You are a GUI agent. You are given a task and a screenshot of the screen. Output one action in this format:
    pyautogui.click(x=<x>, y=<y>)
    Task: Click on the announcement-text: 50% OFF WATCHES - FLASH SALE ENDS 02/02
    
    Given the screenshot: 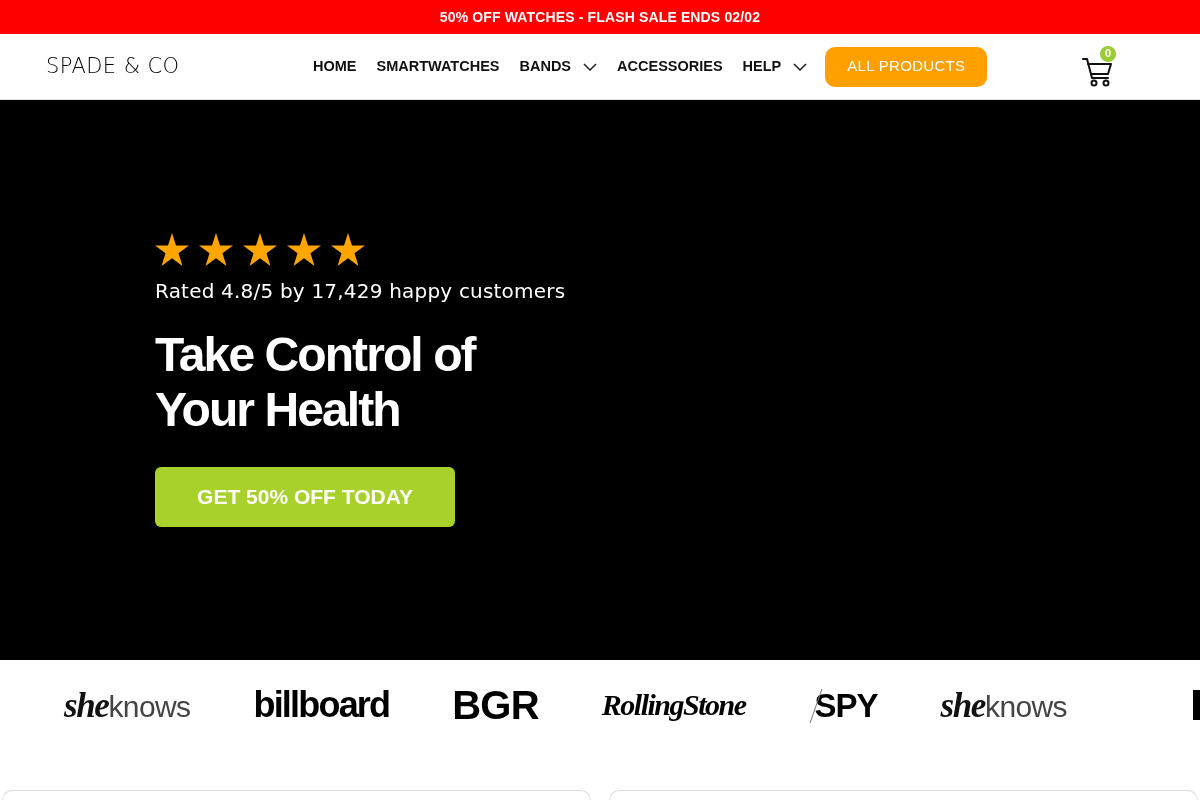 What is the action you would take?
    pyautogui.click(x=600, y=17)
    